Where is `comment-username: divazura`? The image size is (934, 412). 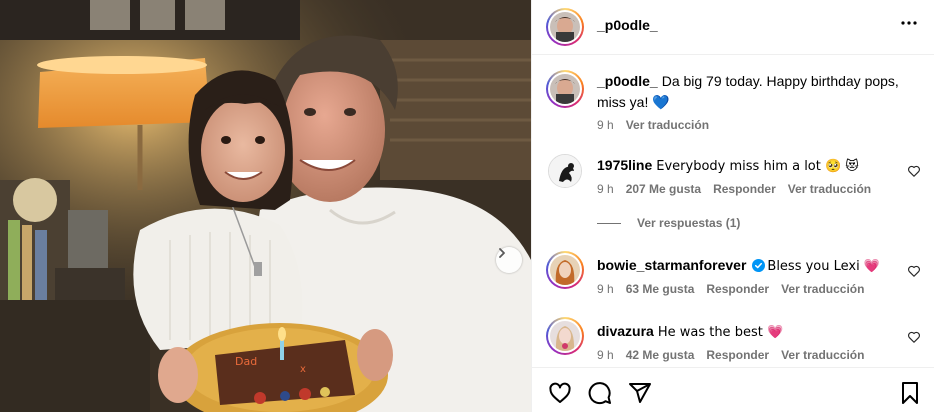
comment-username: divazura is located at coordinates (625, 331).